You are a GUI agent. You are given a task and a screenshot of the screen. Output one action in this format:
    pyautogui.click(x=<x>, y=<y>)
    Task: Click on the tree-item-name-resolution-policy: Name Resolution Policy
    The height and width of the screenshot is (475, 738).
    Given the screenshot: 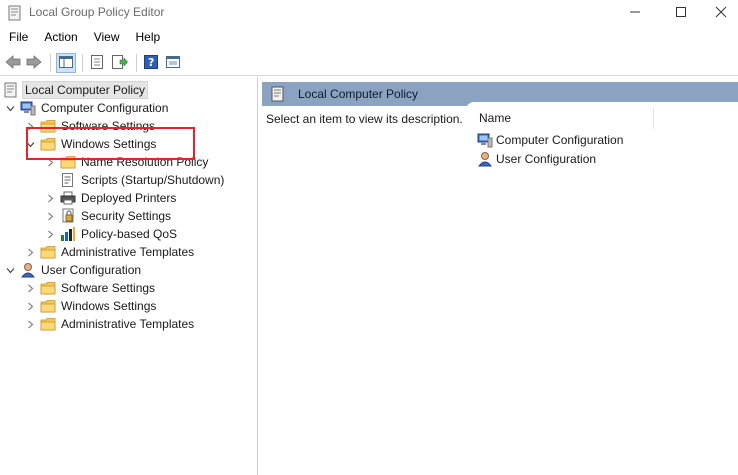 What is the action you would take?
    pyautogui.click(x=127, y=162)
    